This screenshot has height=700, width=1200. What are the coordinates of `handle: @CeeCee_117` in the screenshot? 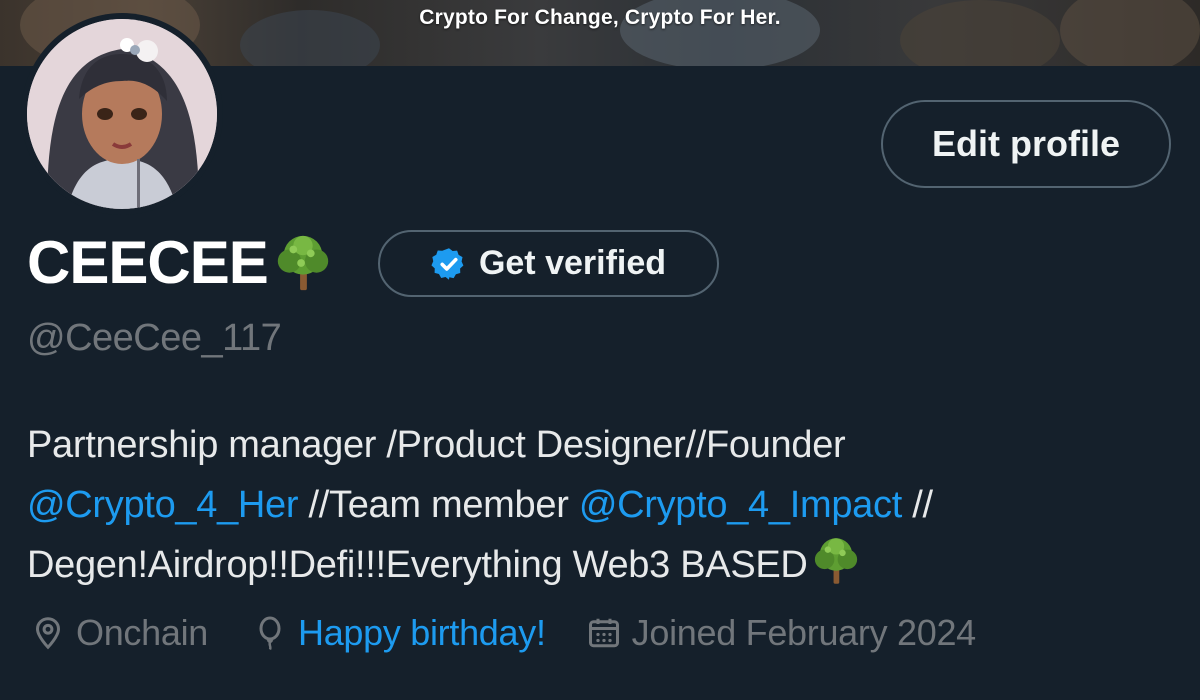 It's located at (154, 338).